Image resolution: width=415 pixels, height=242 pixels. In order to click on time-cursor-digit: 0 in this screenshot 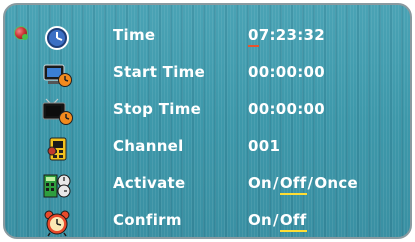, I will do `click(253, 36)`.